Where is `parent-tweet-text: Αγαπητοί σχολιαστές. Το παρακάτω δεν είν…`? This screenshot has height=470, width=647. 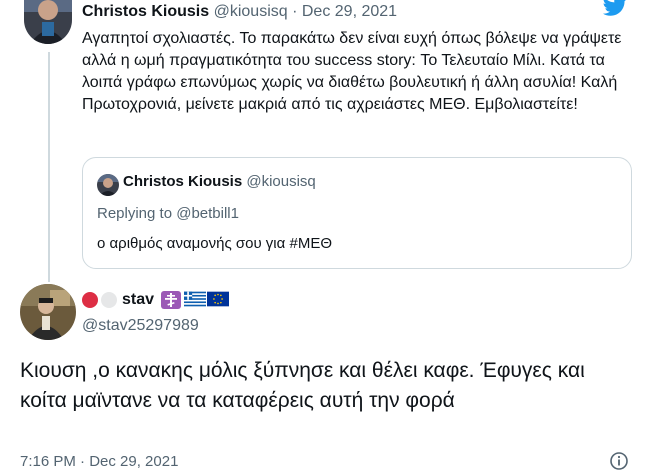
parent-tweet-text: Αγαπητοί σχολιαστές. Το παρακάτω δεν είν… is located at coordinates (352, 71).